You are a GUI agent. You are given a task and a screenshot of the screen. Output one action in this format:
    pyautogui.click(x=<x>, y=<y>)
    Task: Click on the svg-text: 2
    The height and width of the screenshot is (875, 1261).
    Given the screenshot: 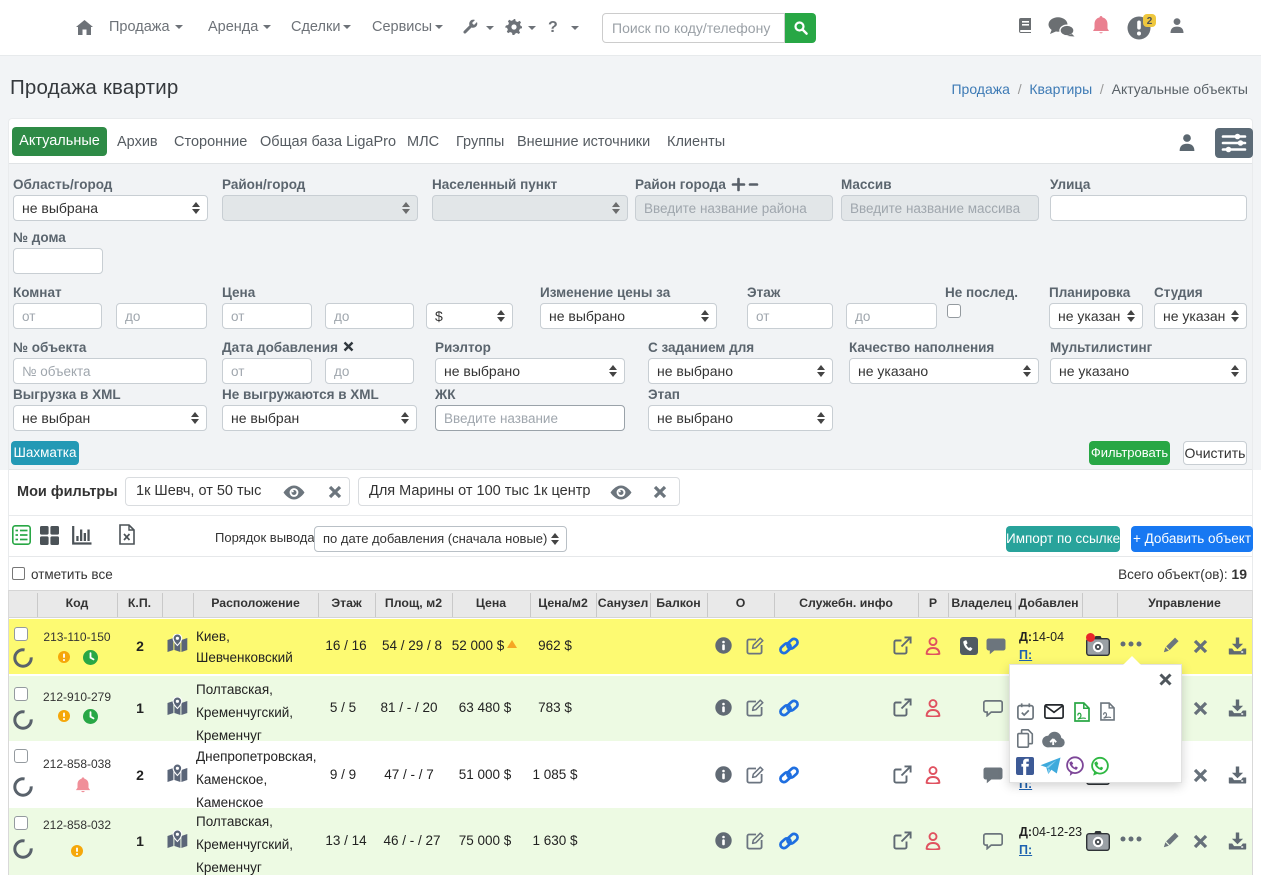 What is the action you would take?
    pyautogui.click(x=1150, y=21)
    